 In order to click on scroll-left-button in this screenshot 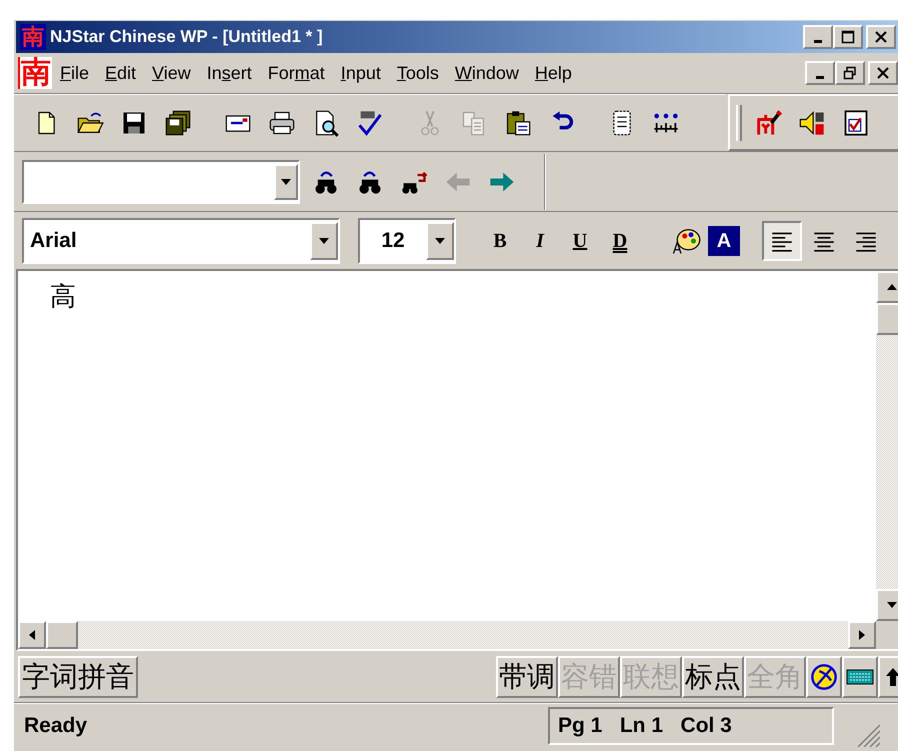, I will do `click(32, 635)`.